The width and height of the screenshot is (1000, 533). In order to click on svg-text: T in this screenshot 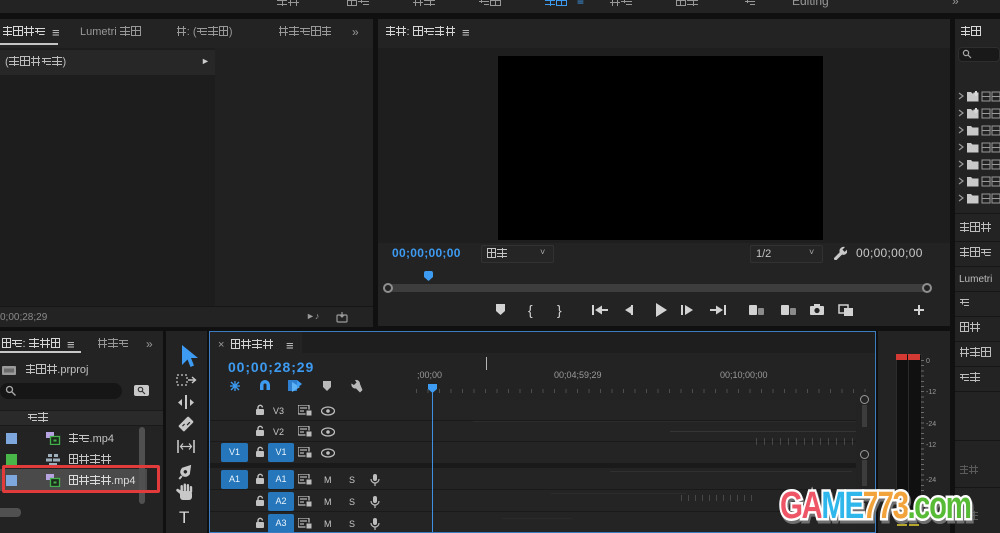, I will do `click(184, 517)`.